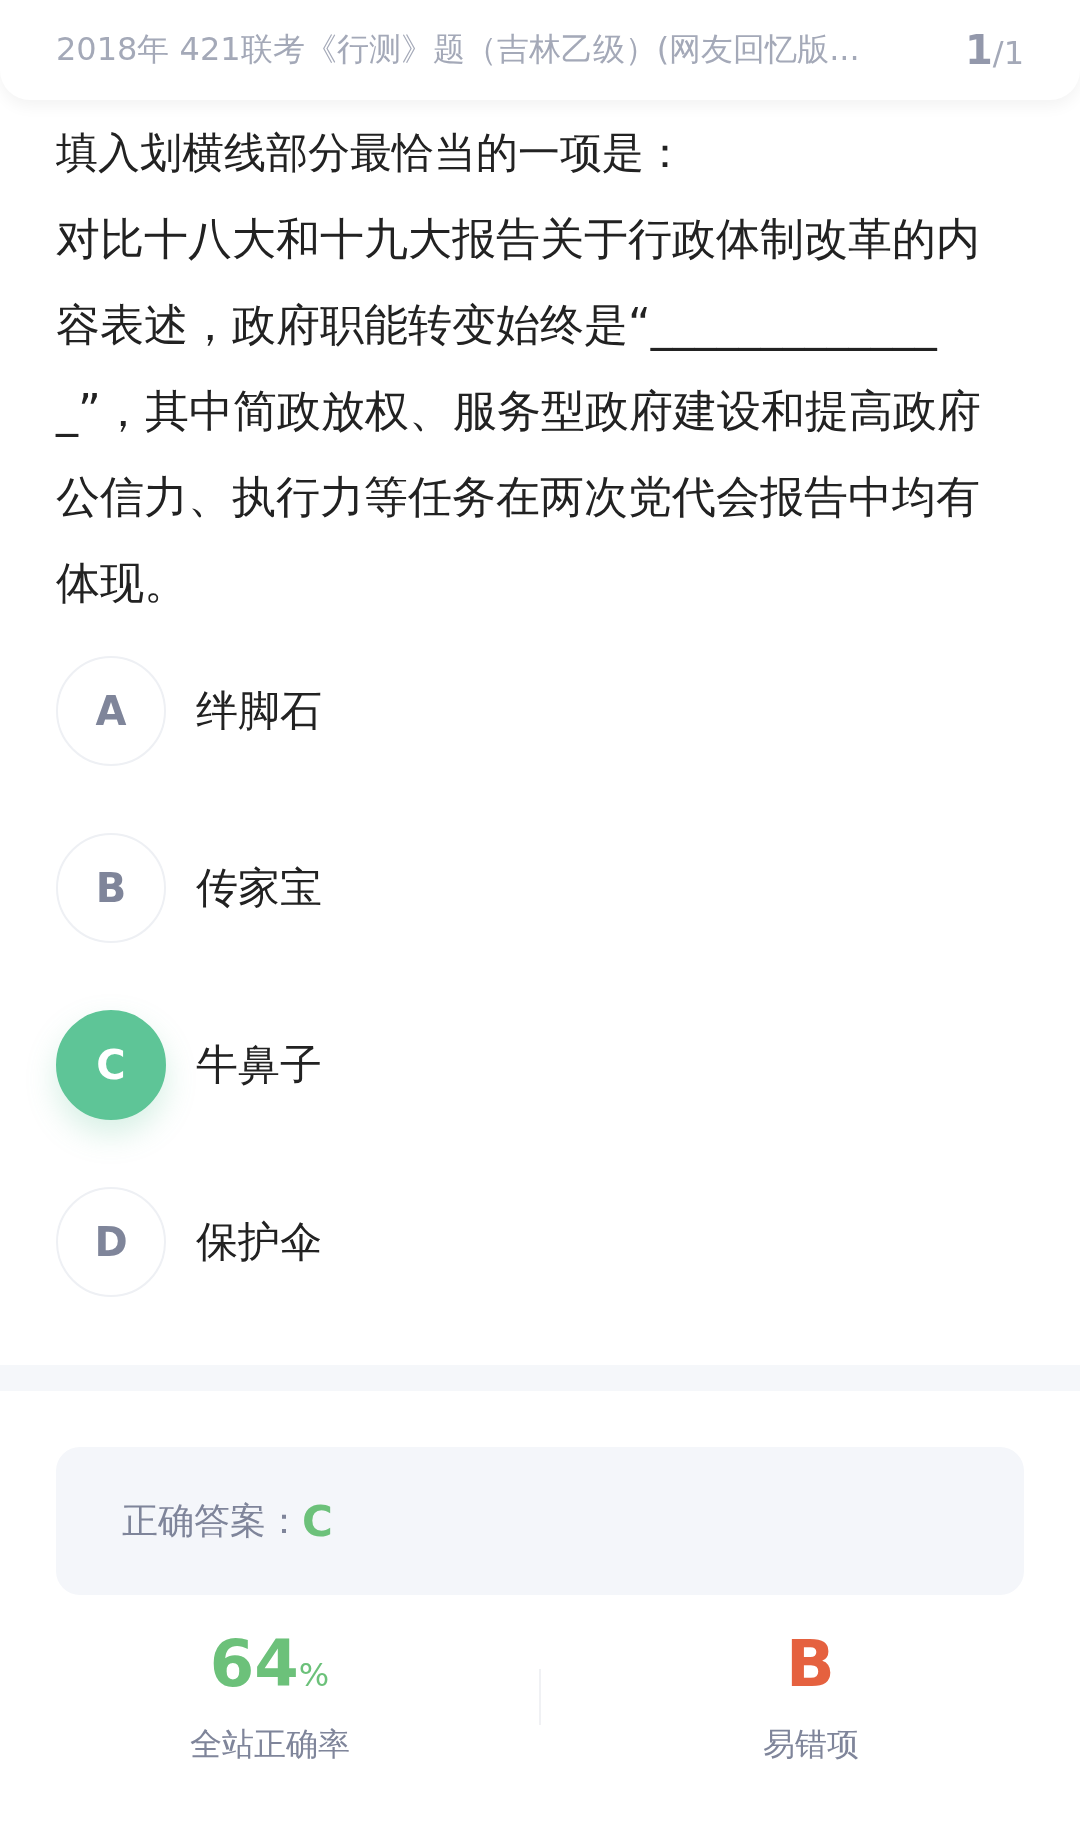 Image resolution: width=1080 pixels, height=1825 pixels. What do you see at coordinates (1008, 53) in the screenshot?
I see `page-total: /1` at bounding box center [1008, 53].